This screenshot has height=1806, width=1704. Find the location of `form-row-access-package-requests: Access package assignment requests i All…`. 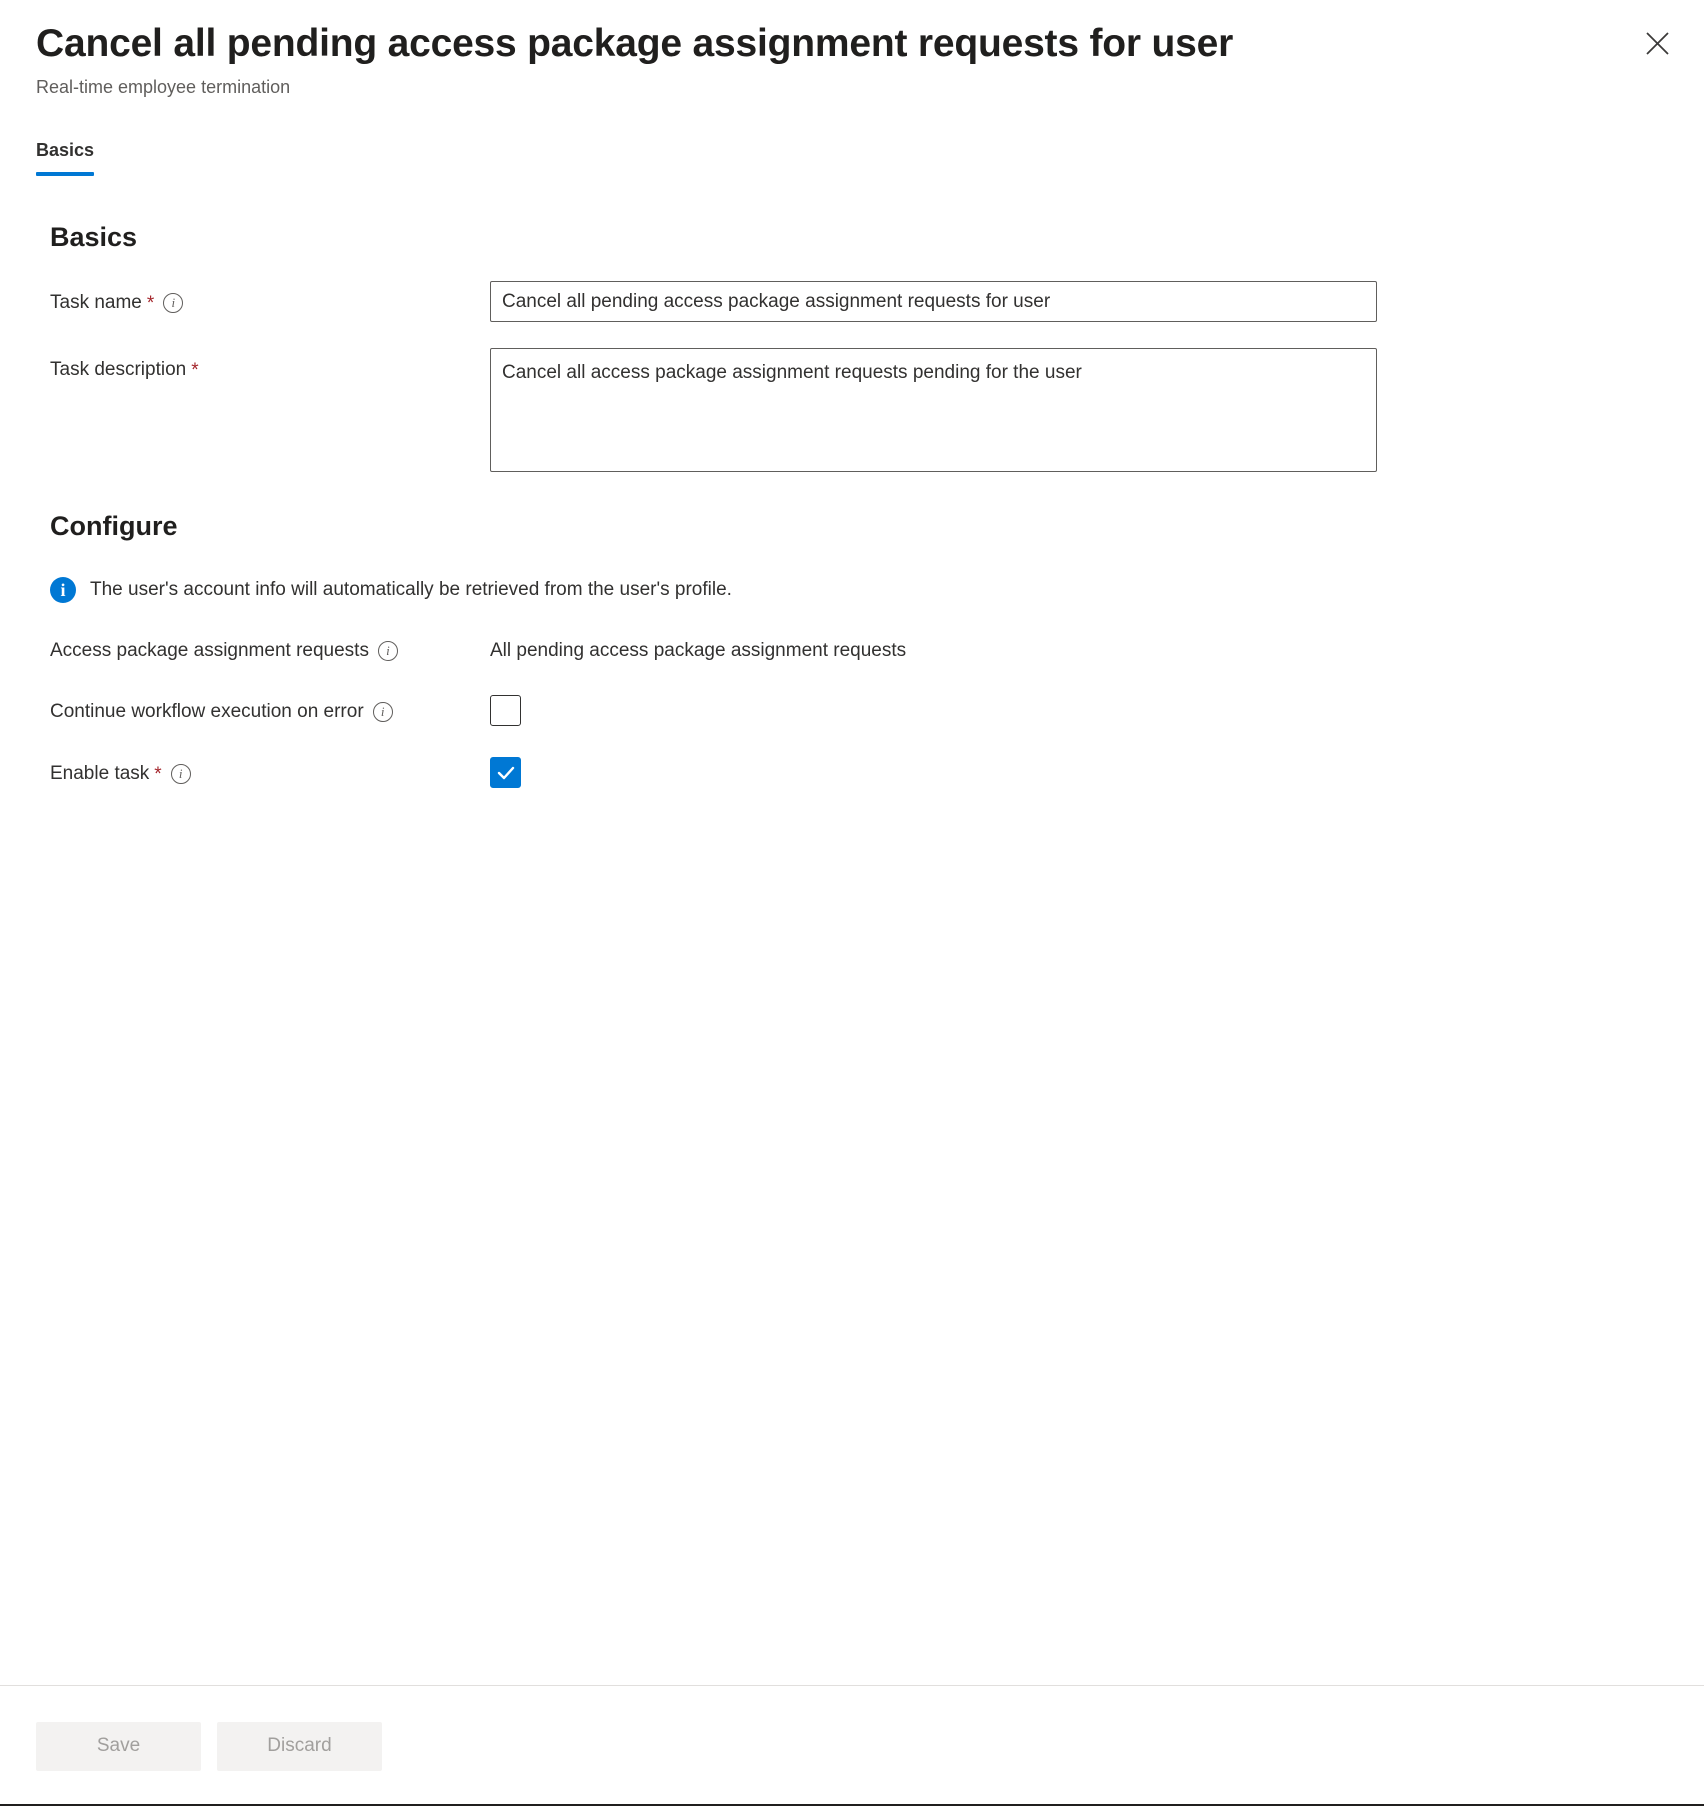

form-row-access-package-requests: Access package assignment requests i All… is located at coordinates (852, 646).